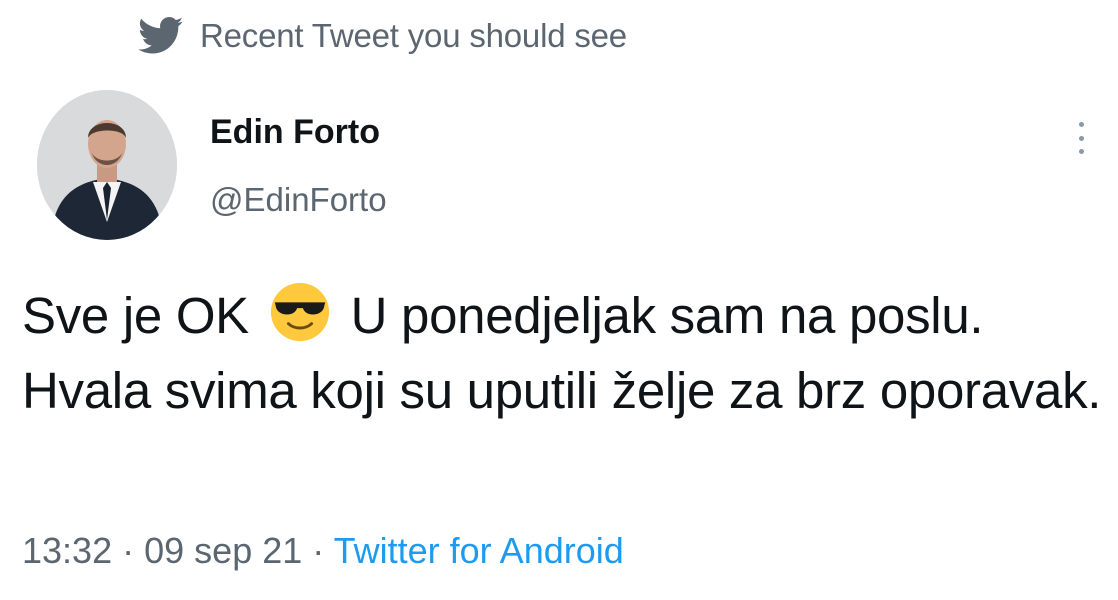 The height and width of the screenshot is (600, 1118). Describe the element at coordinates (298, 200) in the screenshot. I see `author-handle: @EdinForto` at that location.